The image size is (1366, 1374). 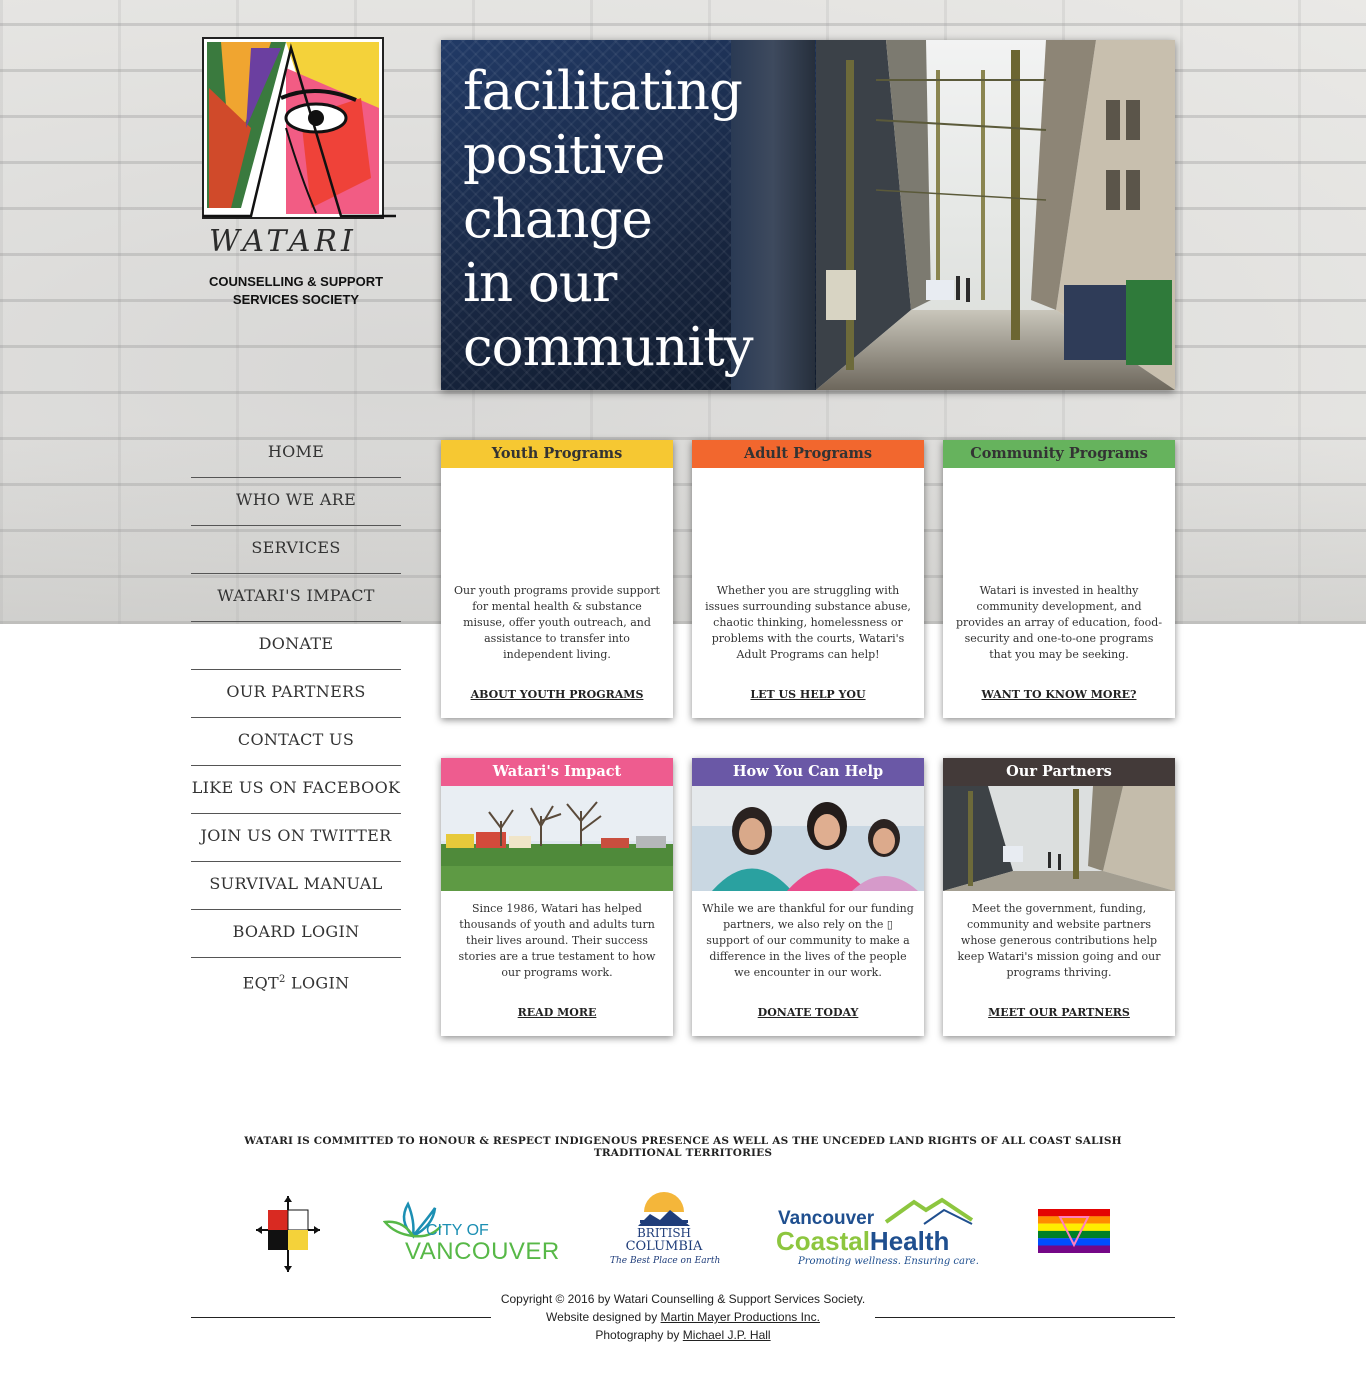 I want to click on meet-our-partners-link: MEET OUR PARTNERS, so click(x=1059, y=1012).